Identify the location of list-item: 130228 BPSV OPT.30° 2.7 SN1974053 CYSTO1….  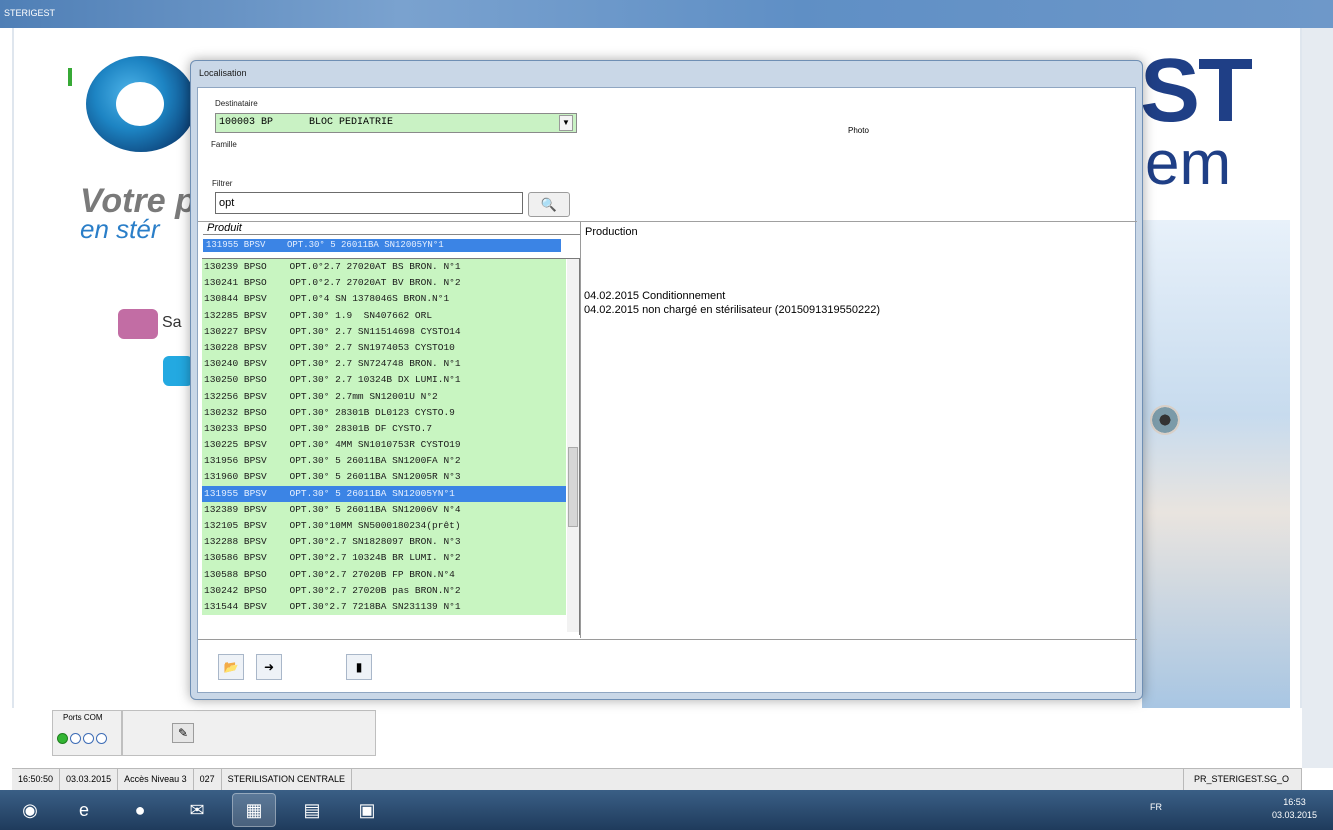
(384, 348).